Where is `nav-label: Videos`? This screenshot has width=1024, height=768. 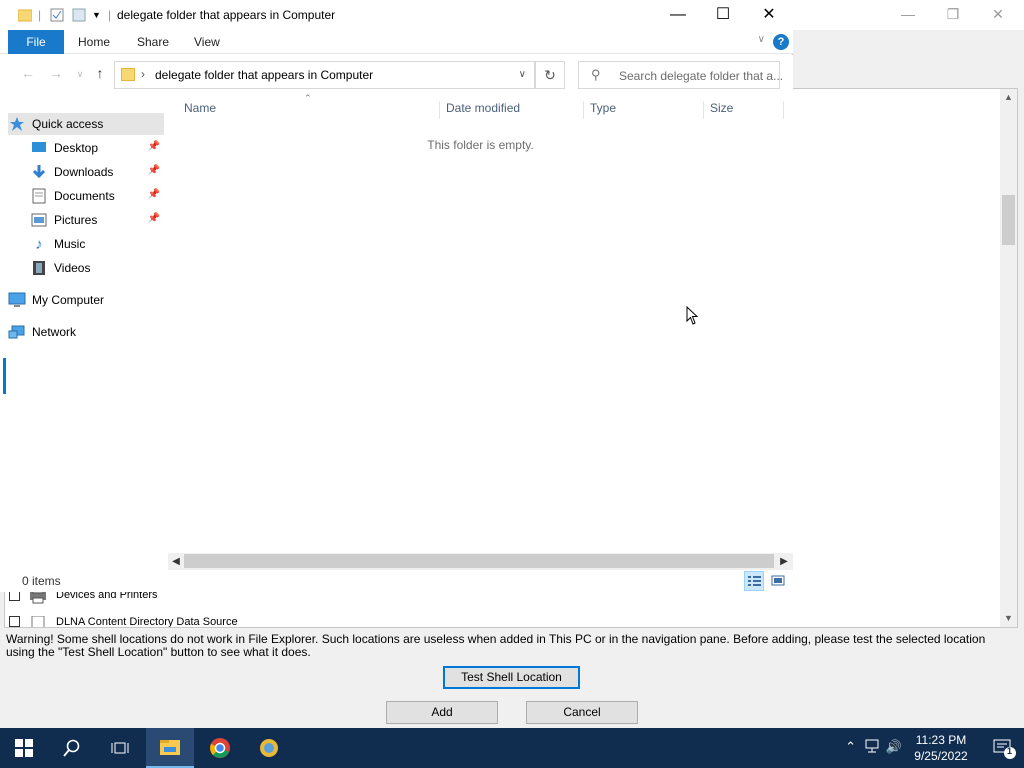 nav-label: Videos is located at coordinates (72, 268).